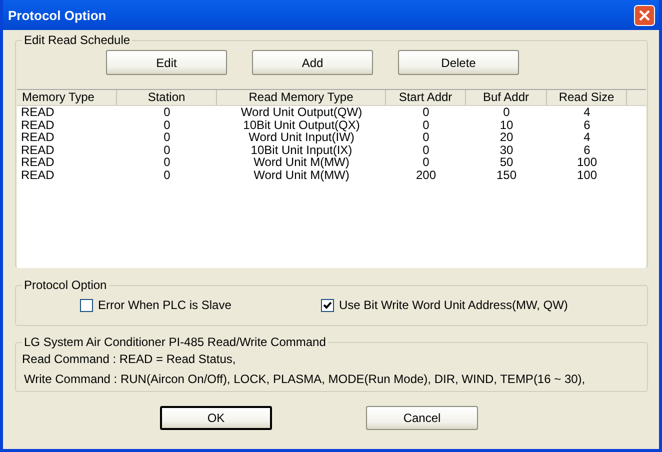 This screenshot has width=662, height=452. I want to click on table-cell: 150, so click(506, 175).